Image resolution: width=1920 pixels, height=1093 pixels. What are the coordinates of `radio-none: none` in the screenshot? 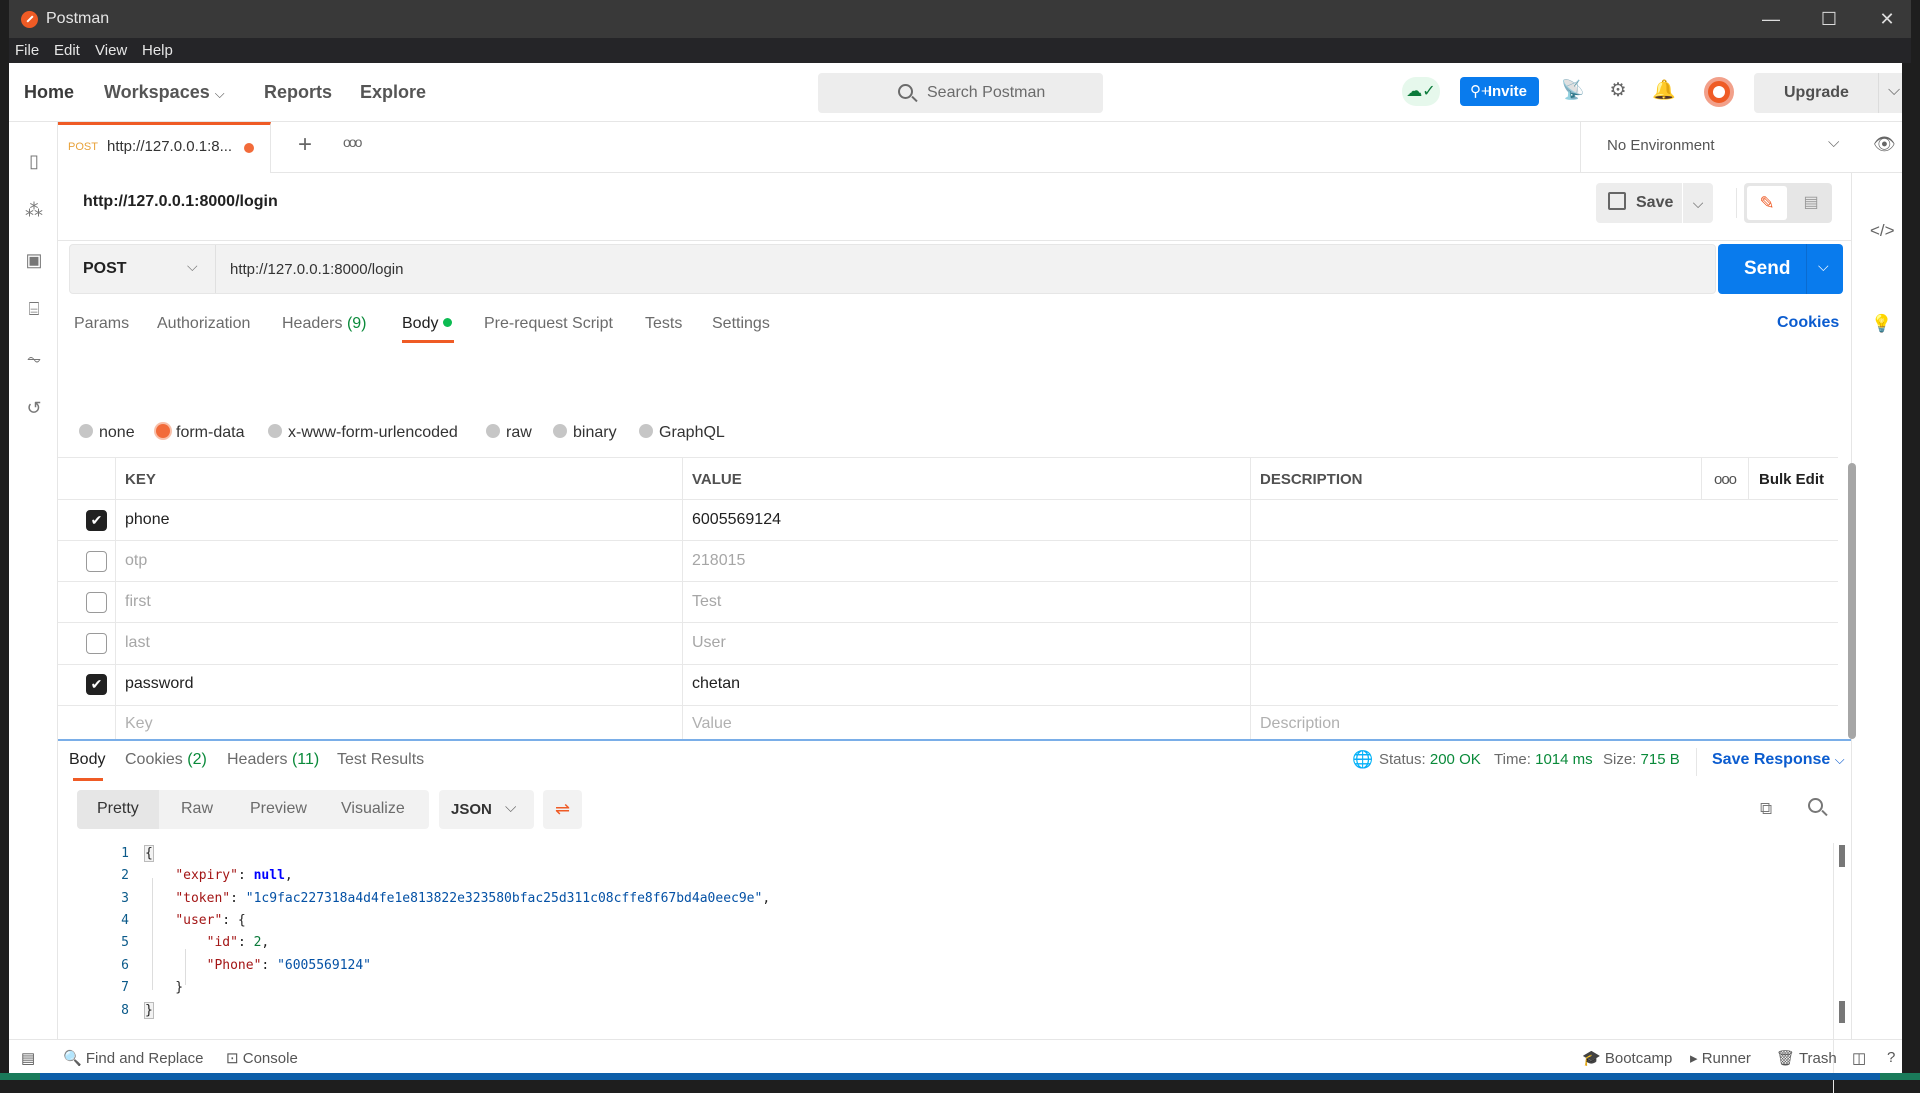 It's located at (107, 433).